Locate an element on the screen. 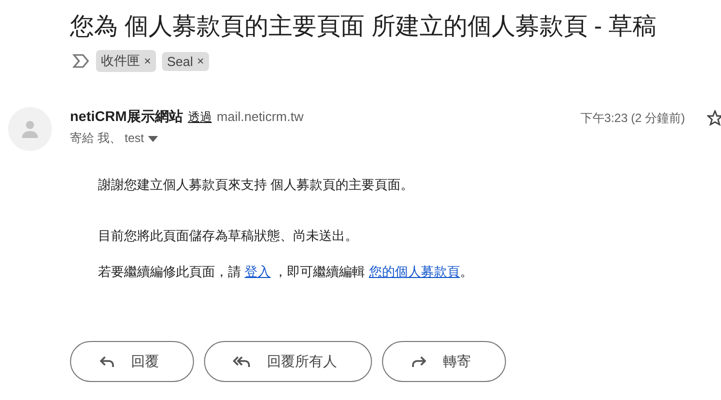  body-paragraph: 若要繼續編修此頁面，請 登入 ，即可繼續編輯 您的個人募款頁。 is located at coordinates (285, 272).